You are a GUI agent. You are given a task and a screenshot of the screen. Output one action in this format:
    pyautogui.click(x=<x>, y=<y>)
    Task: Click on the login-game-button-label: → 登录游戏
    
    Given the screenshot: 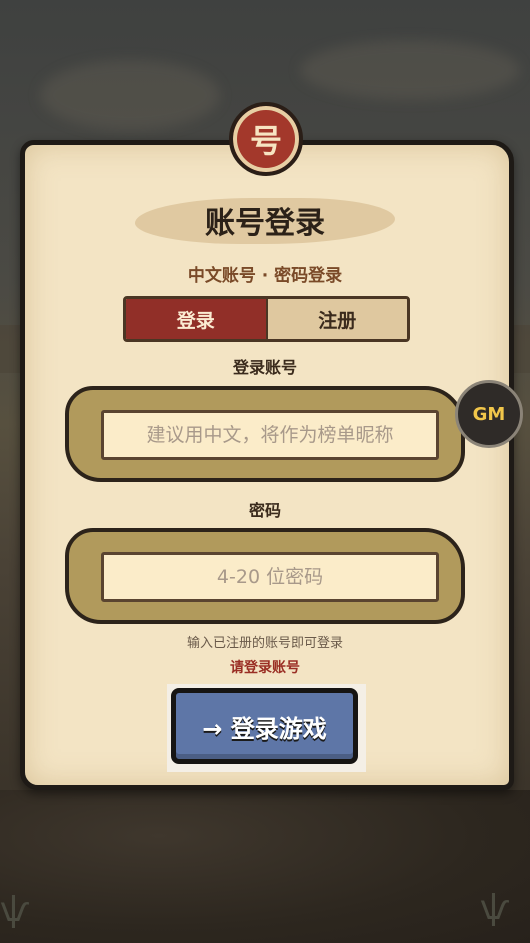 What is the action you would take?
    pyautogui.click(x=264, y=728)
    